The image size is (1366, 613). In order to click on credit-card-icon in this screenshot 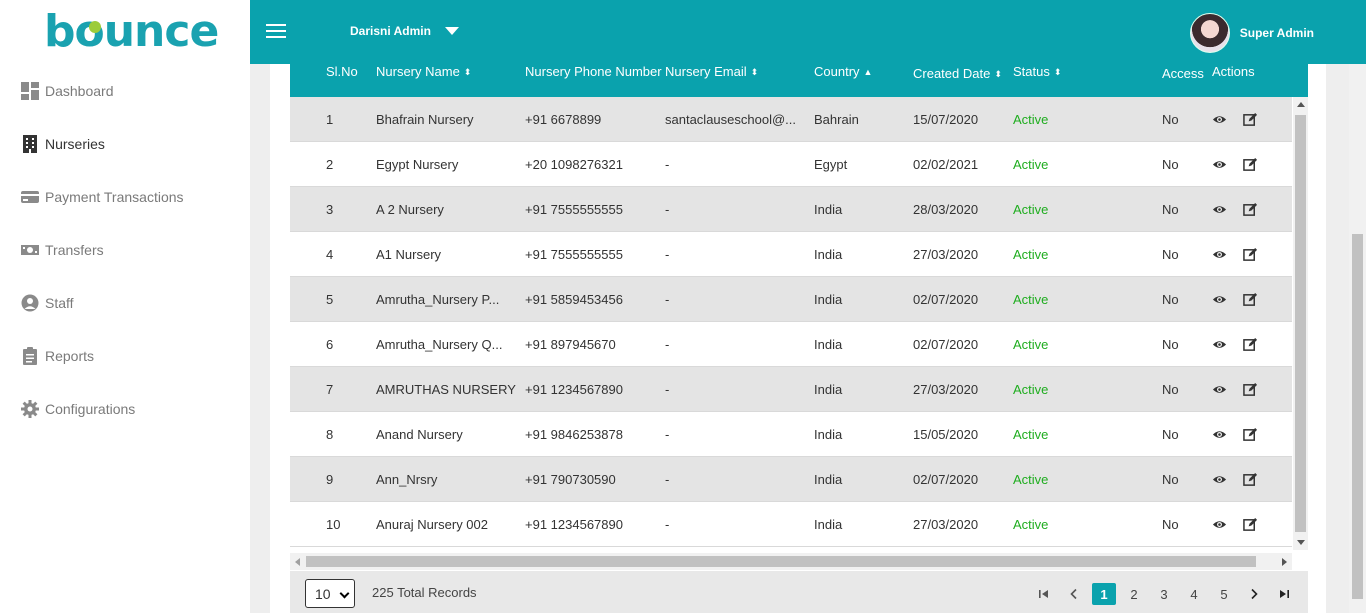, I will do `click(29, 196)`.